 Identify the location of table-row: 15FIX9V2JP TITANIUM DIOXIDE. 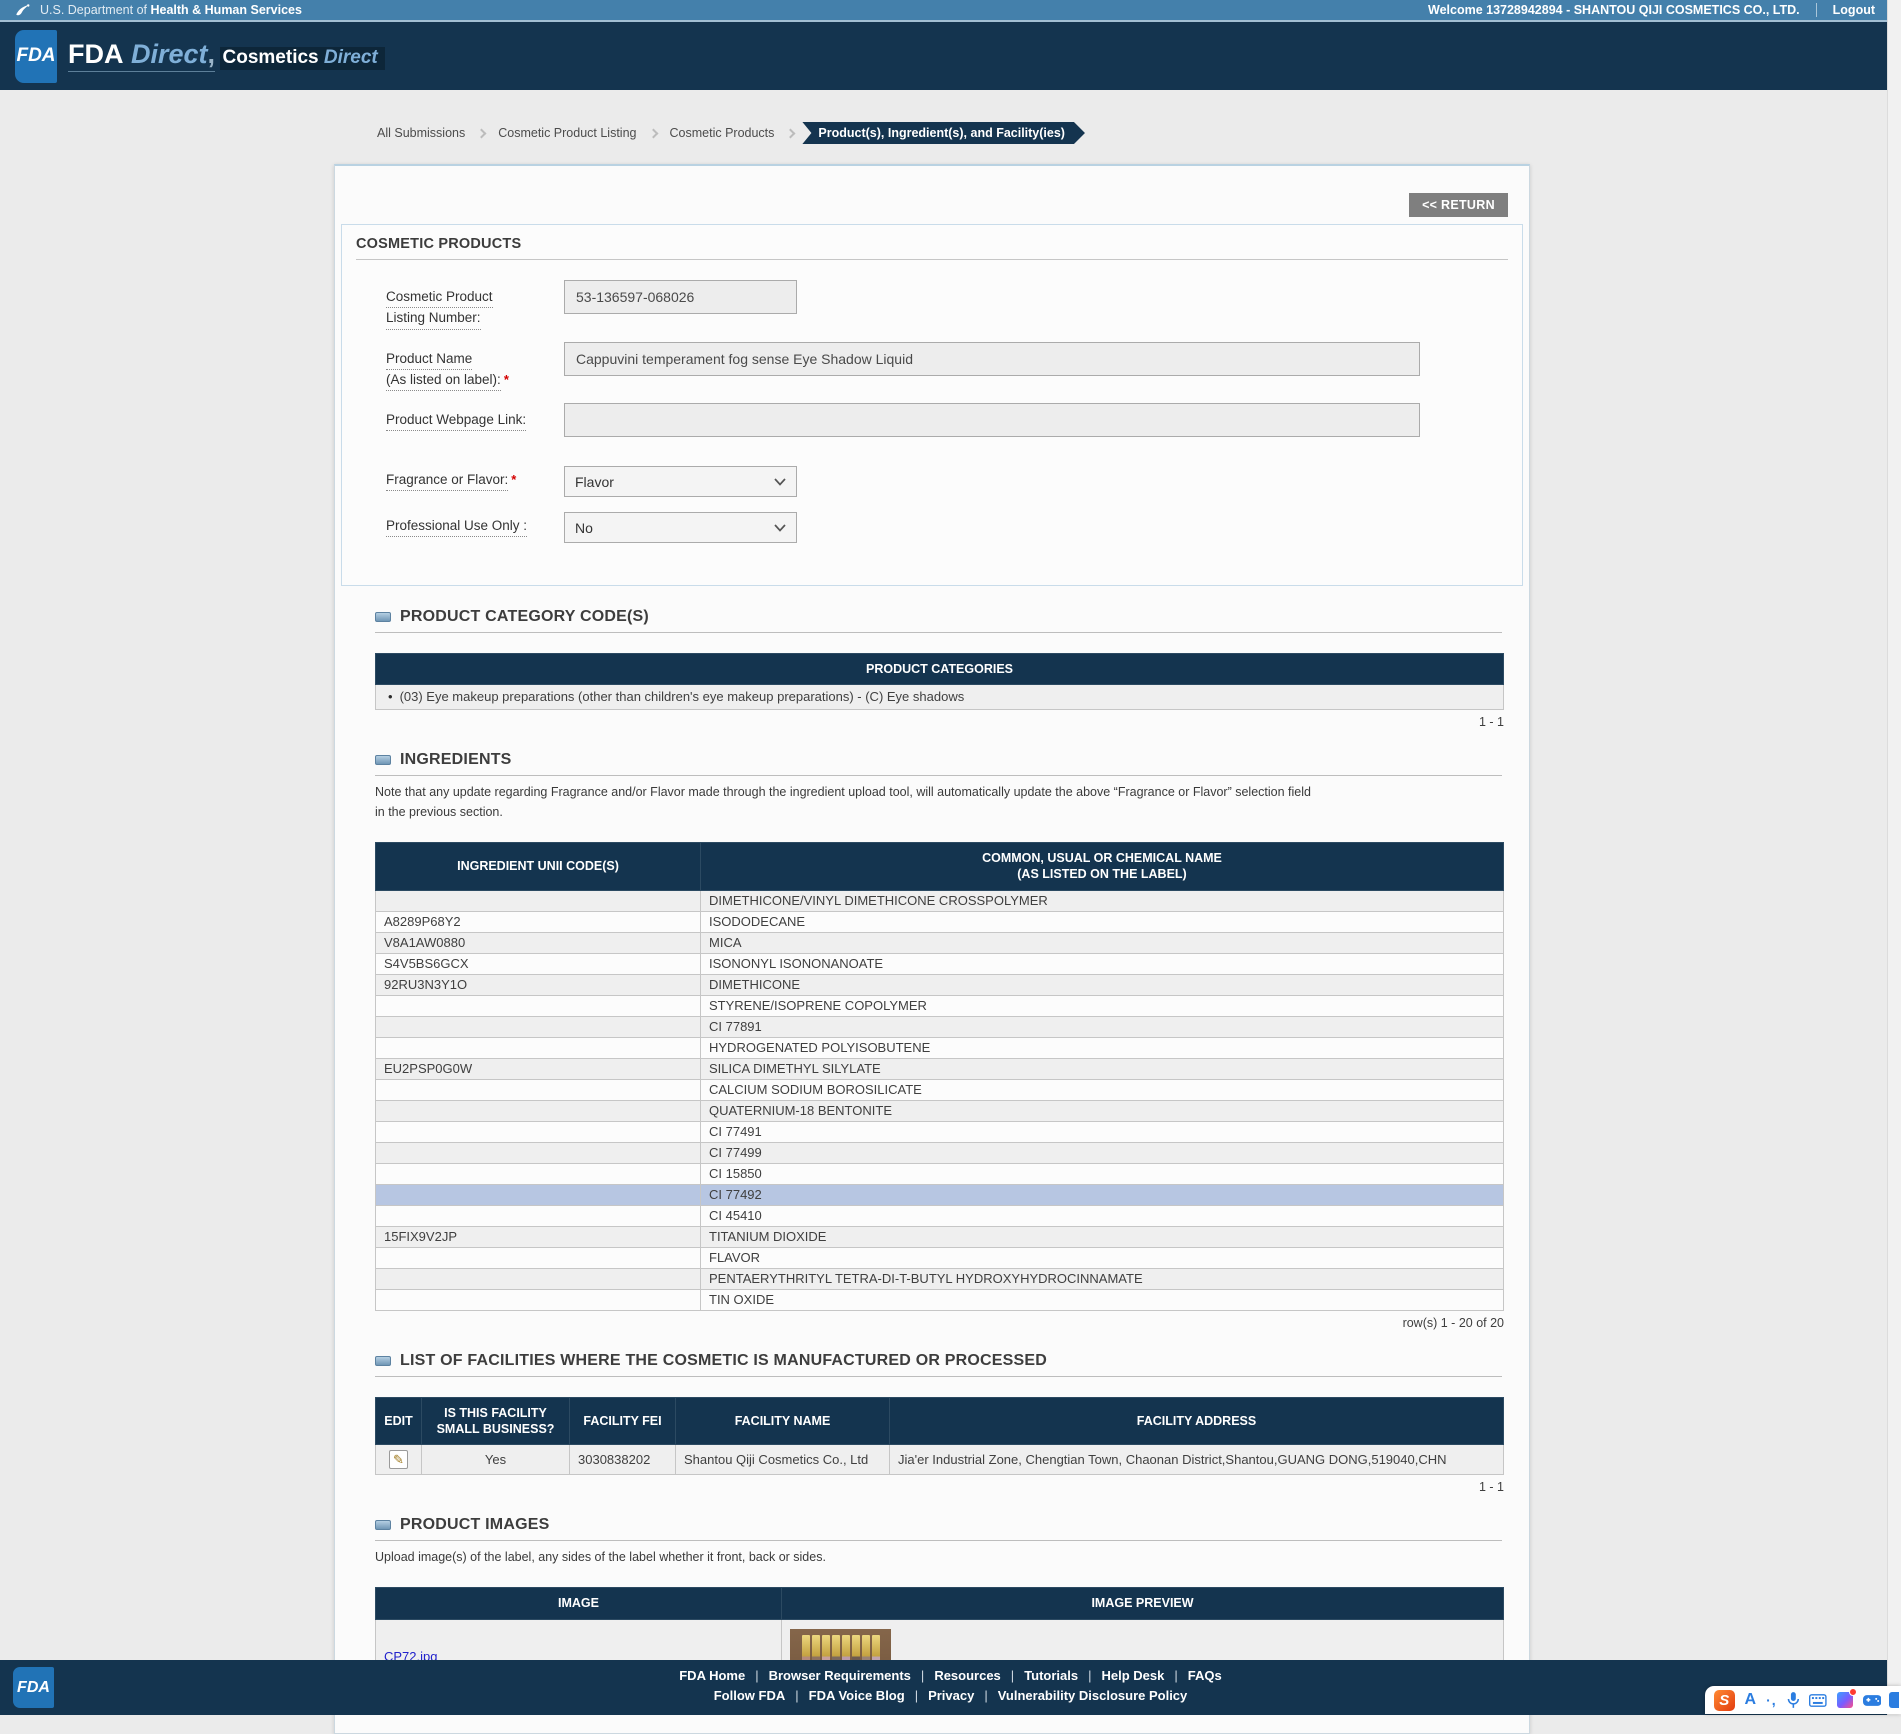
(939, 1236).